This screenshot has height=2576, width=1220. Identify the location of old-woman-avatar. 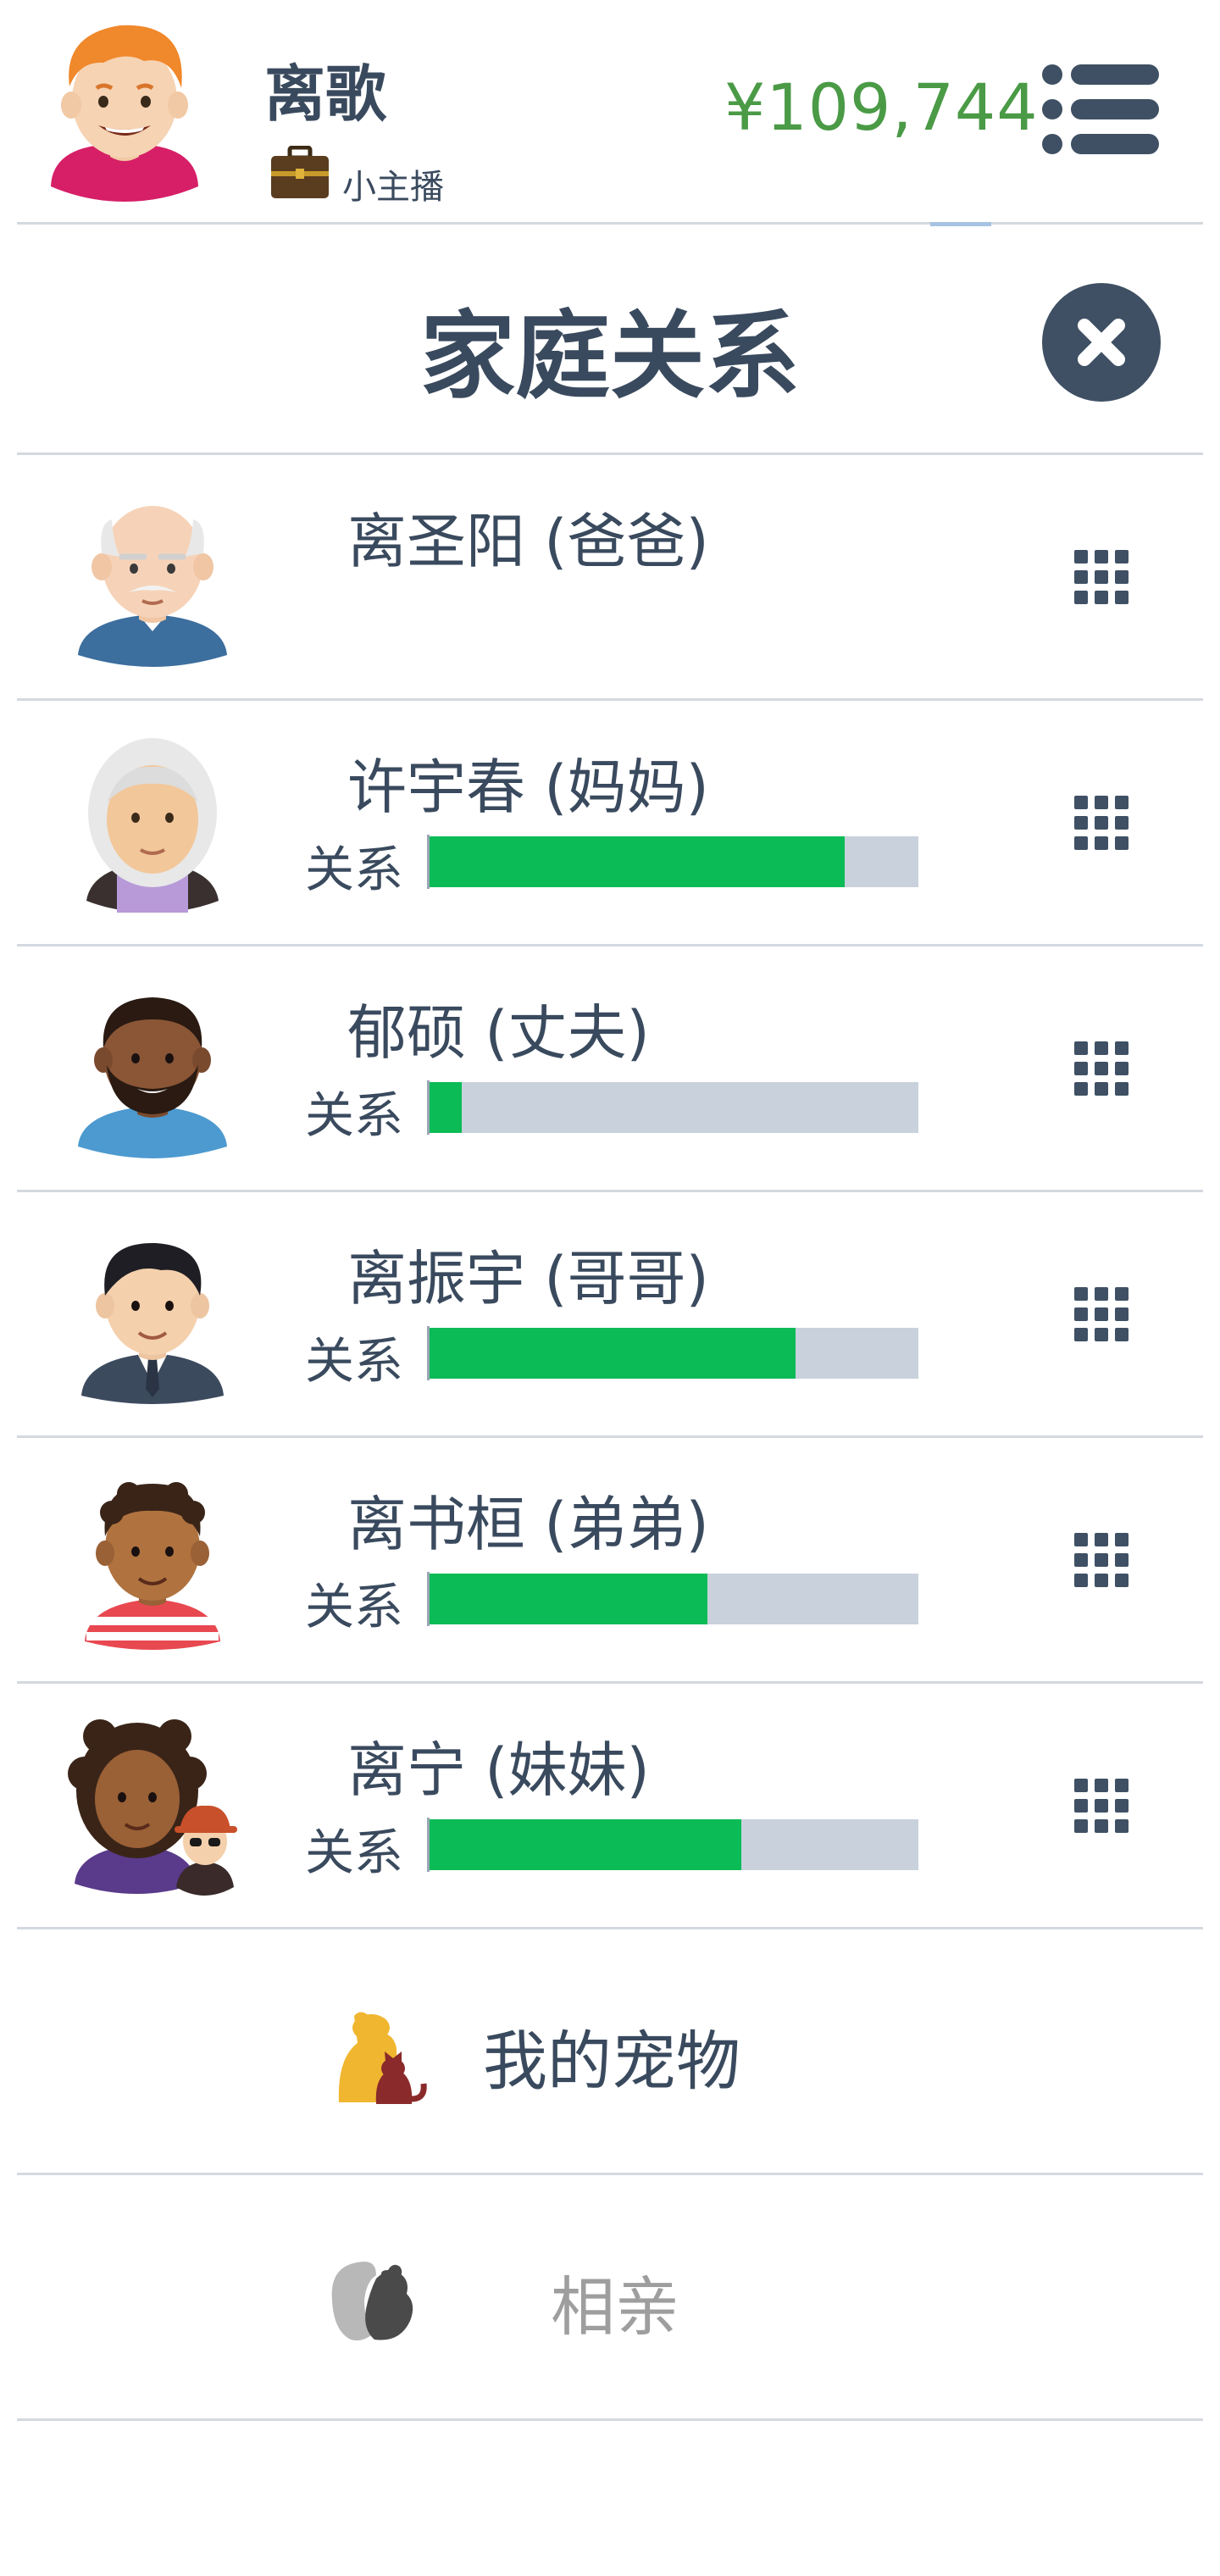
(152, 822).